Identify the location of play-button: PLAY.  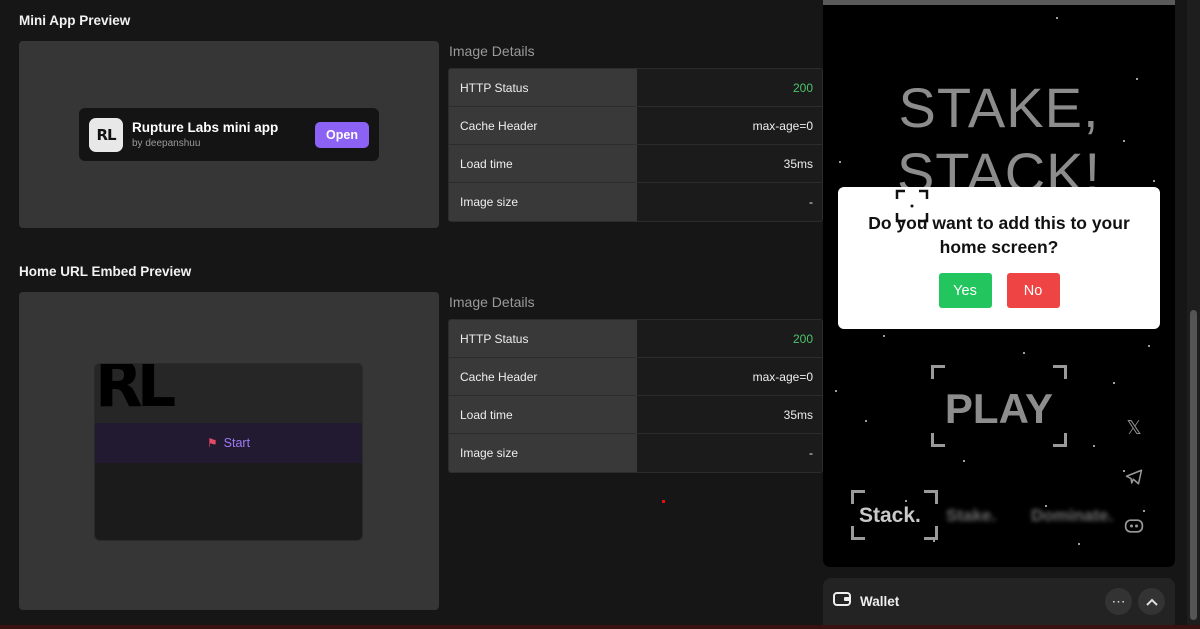
(999, 406).